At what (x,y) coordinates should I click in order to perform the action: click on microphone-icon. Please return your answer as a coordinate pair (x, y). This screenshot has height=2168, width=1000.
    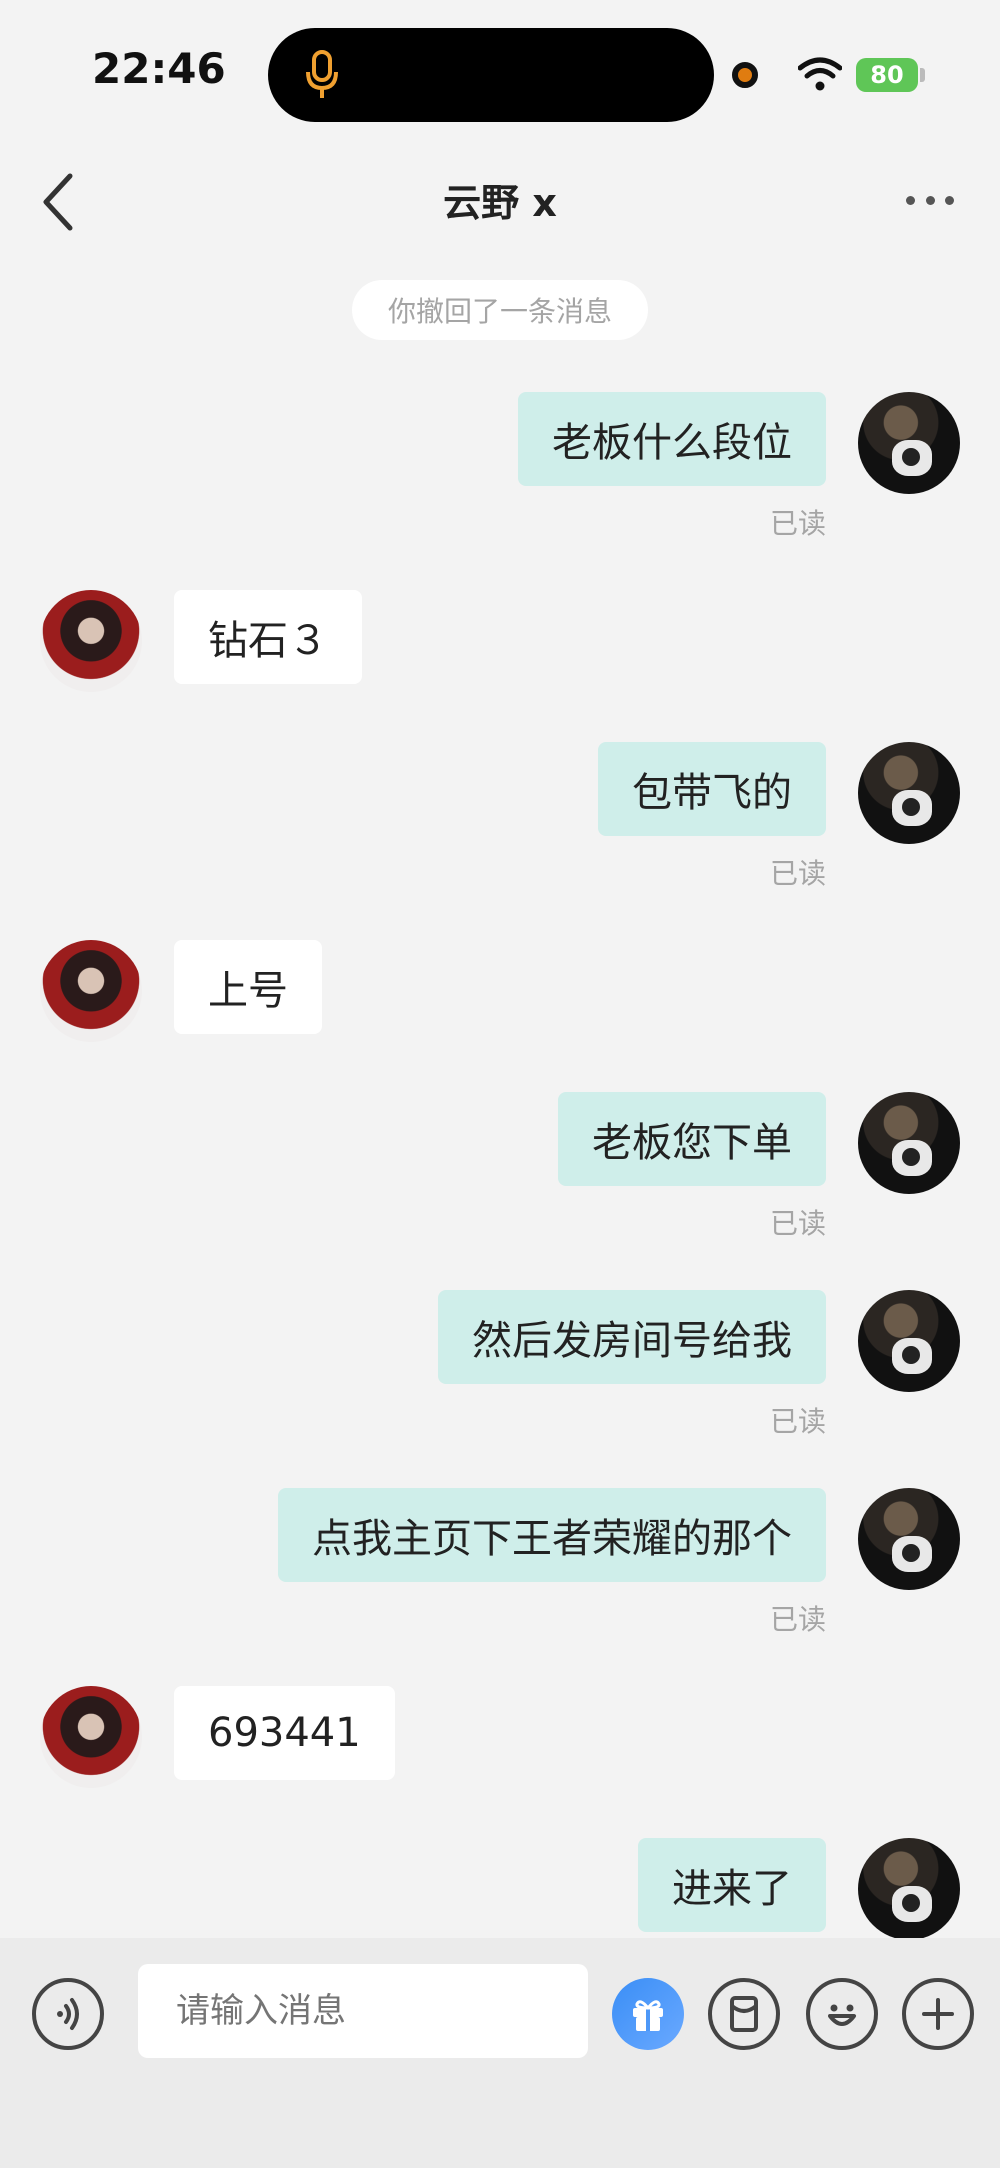
    Looking at the image, I should click on (322, 74).